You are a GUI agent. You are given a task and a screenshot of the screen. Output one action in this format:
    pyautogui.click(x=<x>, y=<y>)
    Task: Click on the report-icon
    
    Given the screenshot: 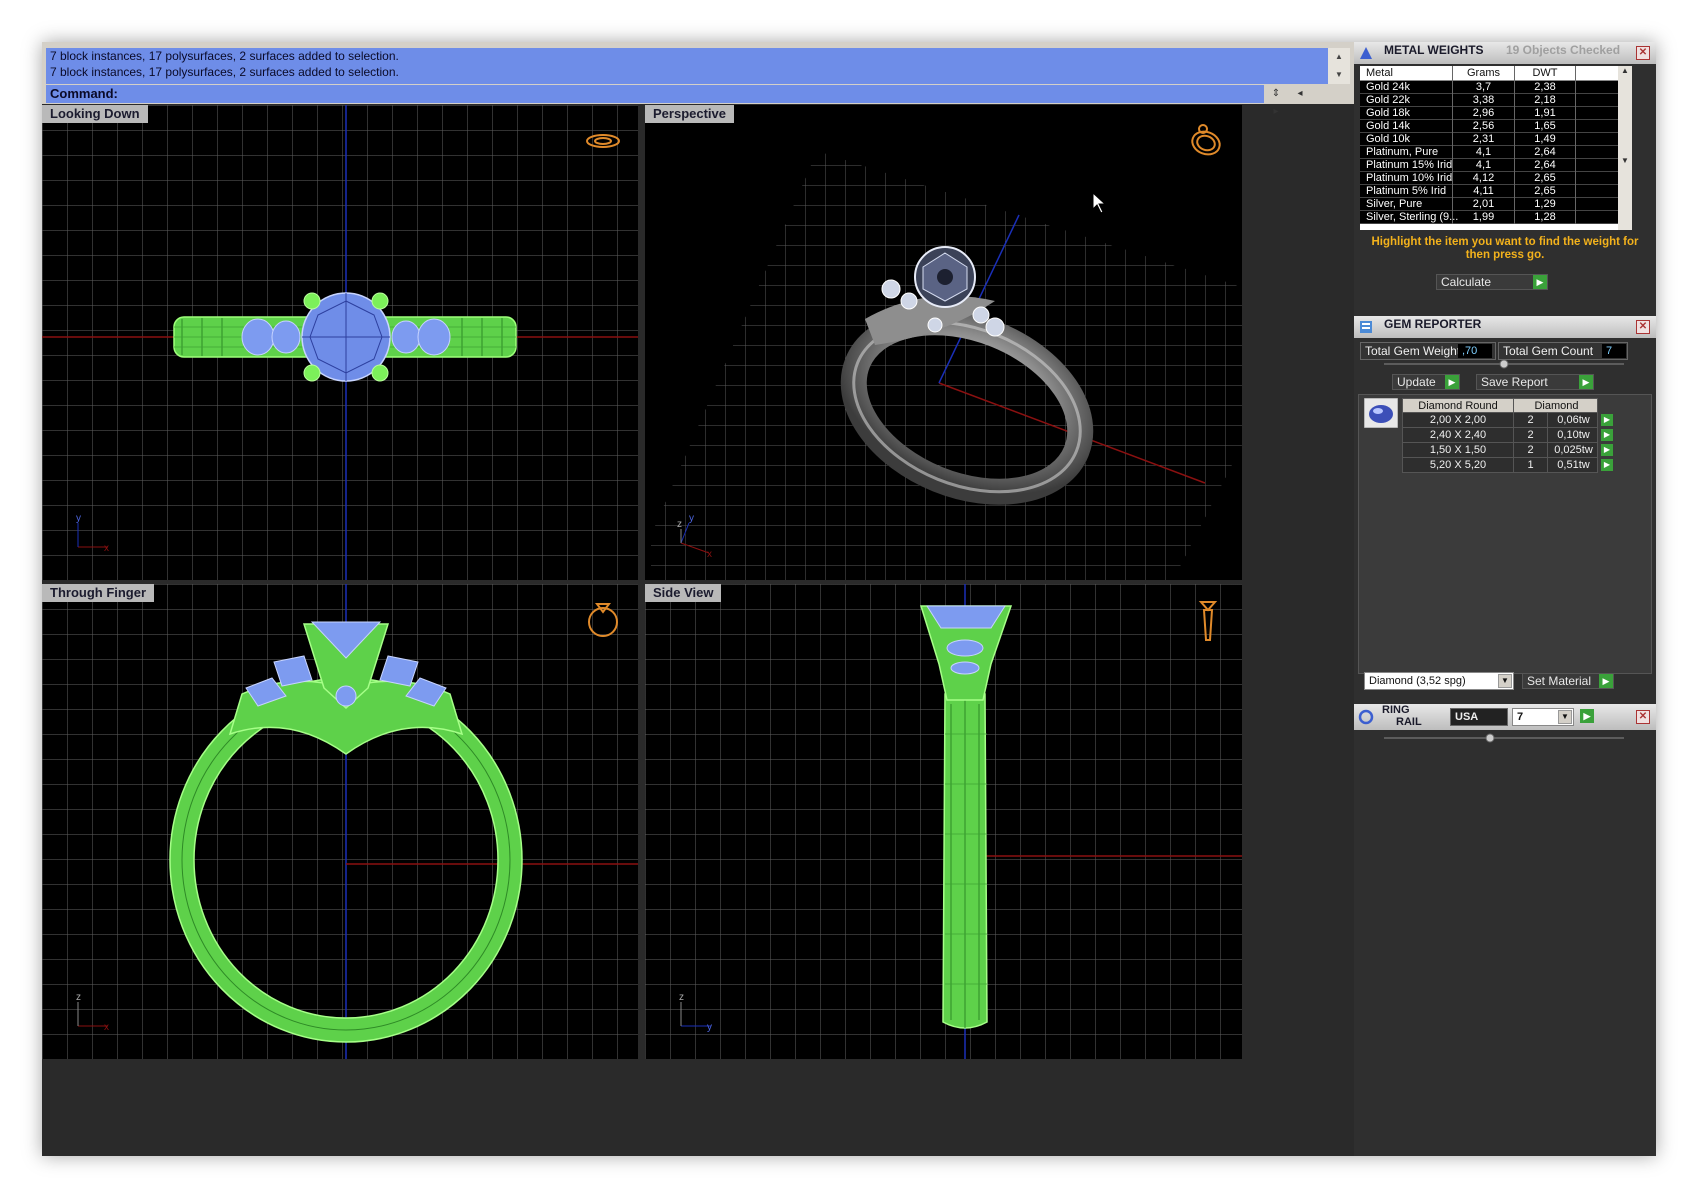 What is the action you would take?
    pyautogui.click(x=1366, y=327)
    